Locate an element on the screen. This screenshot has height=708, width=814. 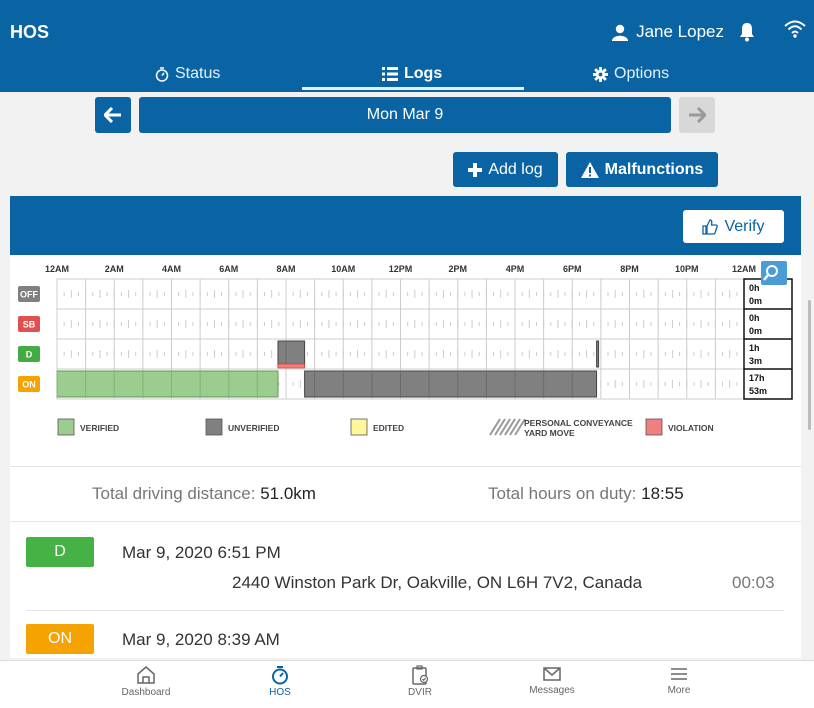
nav-messages: Messages is located at coordinates (552, 686).